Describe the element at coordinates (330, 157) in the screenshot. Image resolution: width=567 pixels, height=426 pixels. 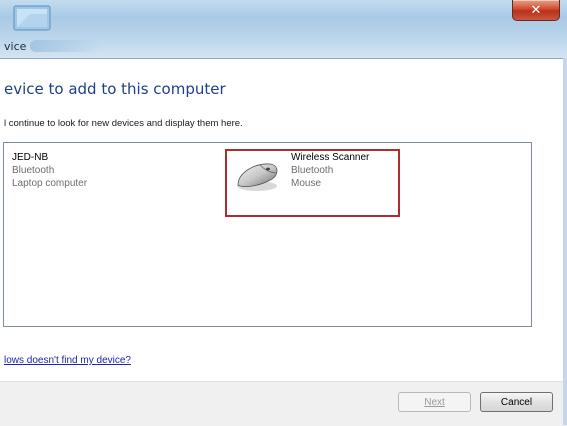
I see `device-name: Wireless Scanner` at that location.